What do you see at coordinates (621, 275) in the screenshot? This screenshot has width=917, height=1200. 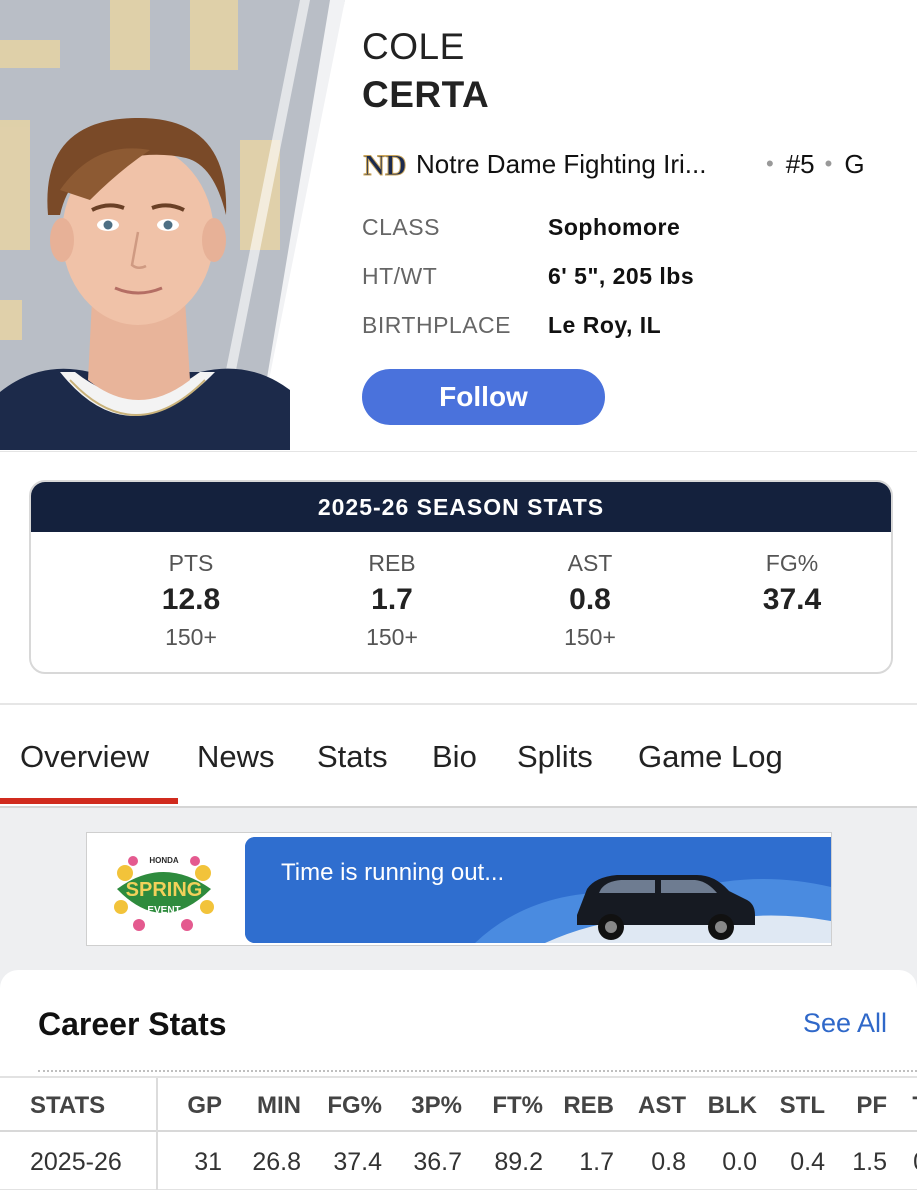 I see `info-value: 6' 5", 205 lbs` at bounding box center [621, 275].